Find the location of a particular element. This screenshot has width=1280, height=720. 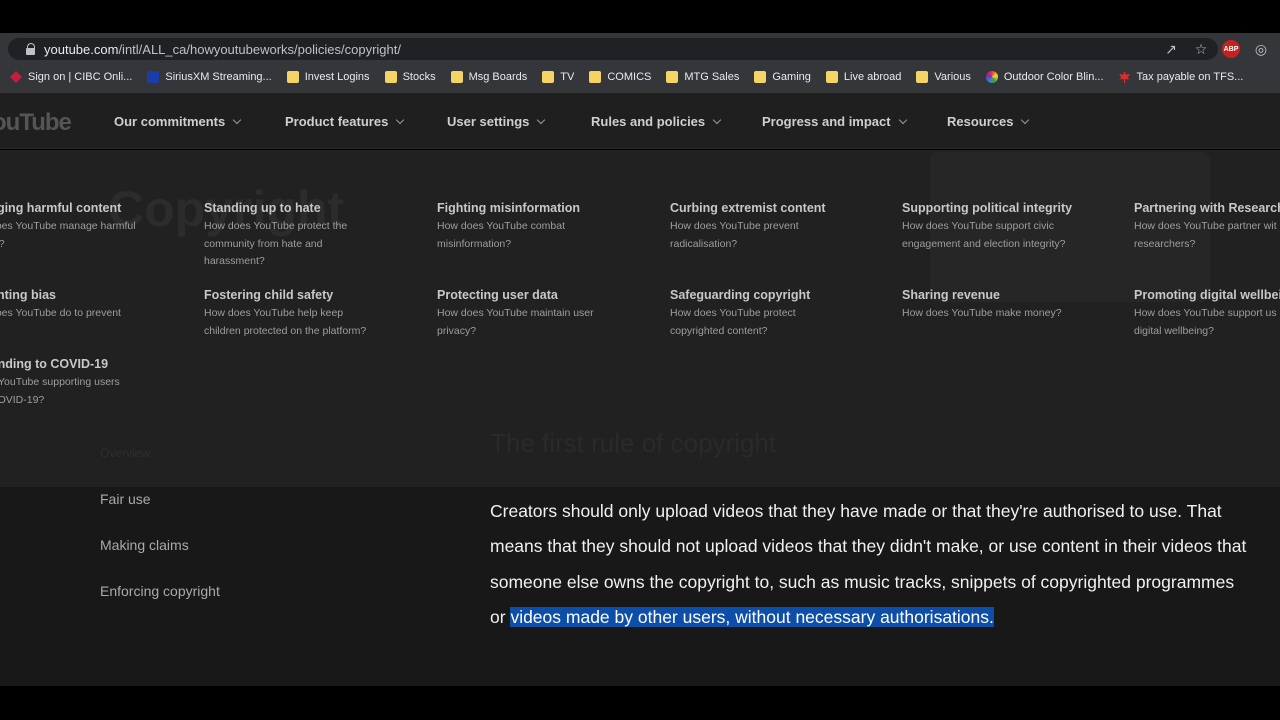

menu-item-desc: does YouTube do to prevent is located at coordinates (60, 313).